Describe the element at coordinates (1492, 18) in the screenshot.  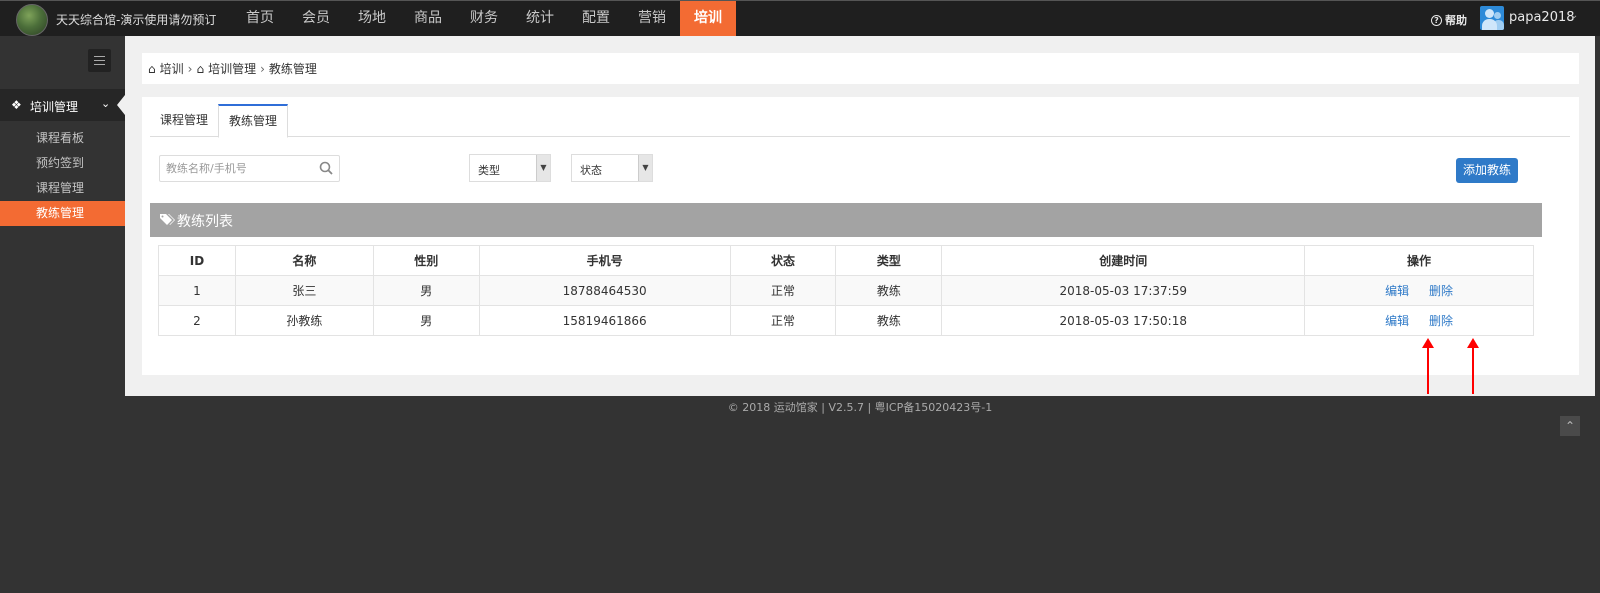
I see `user-avatar-icon` at that location.